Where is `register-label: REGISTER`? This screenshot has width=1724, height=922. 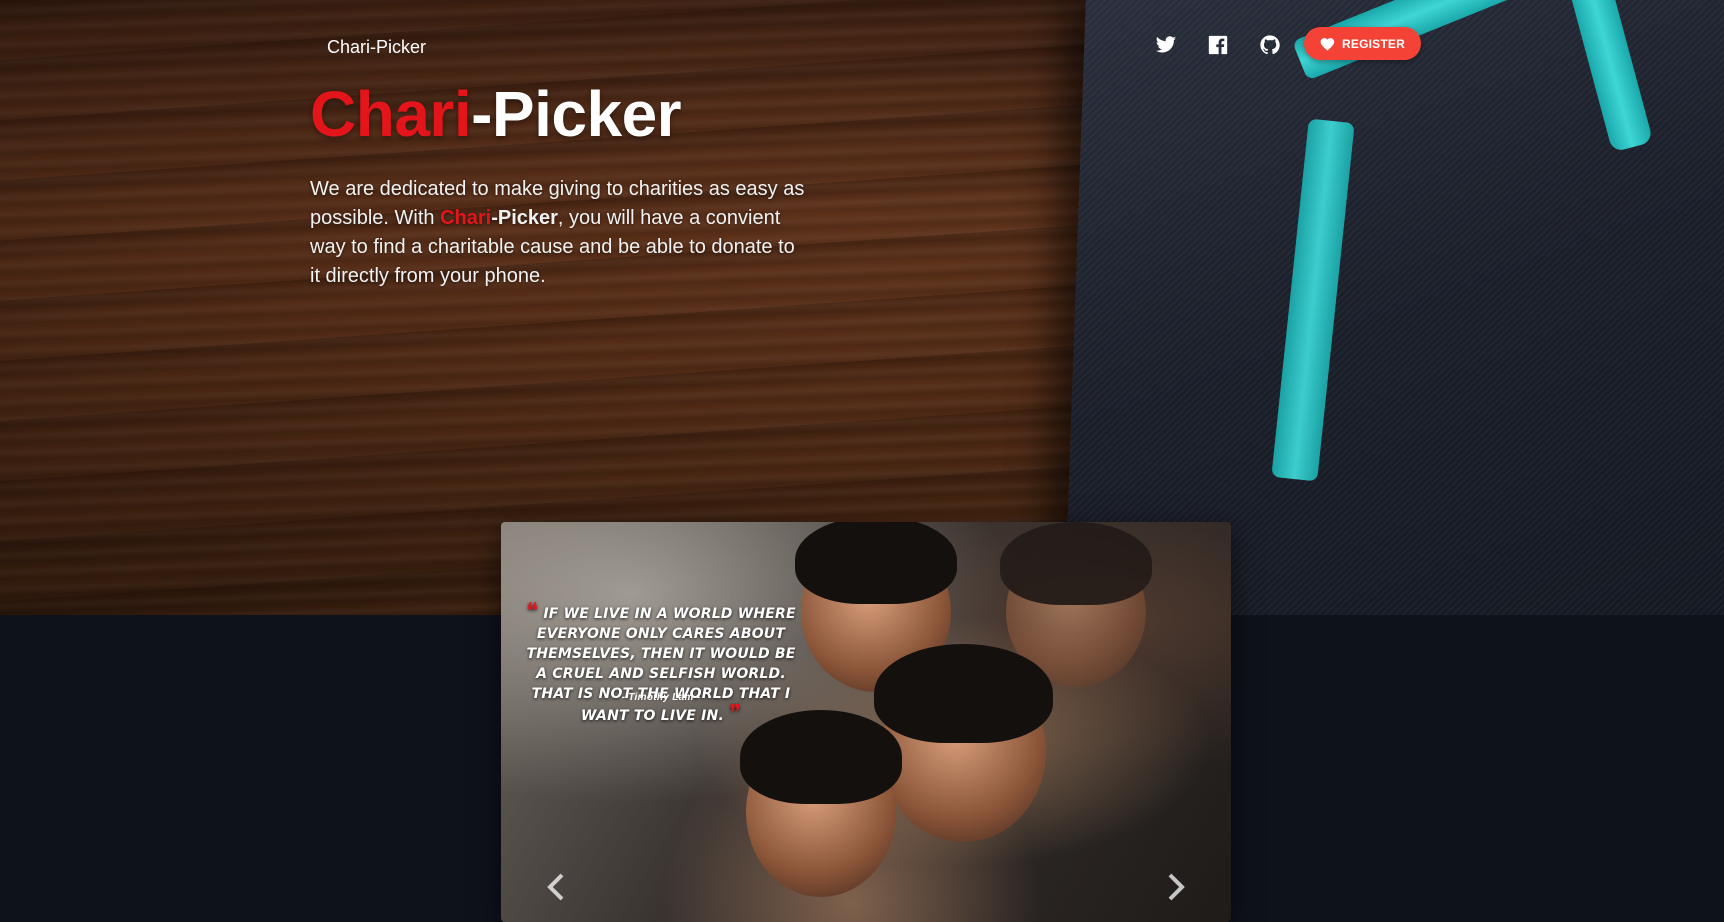 register-label: REGISTER is located at coordinates (1373, 43).